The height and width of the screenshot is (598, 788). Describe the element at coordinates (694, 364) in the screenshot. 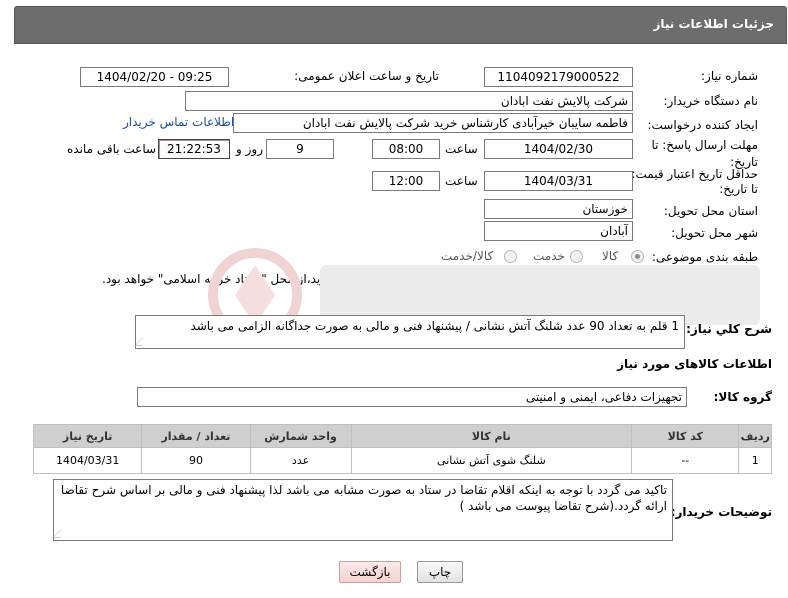

I see `goods-section-title: اطلاعات کالاهای مورد نیاز` at that location.